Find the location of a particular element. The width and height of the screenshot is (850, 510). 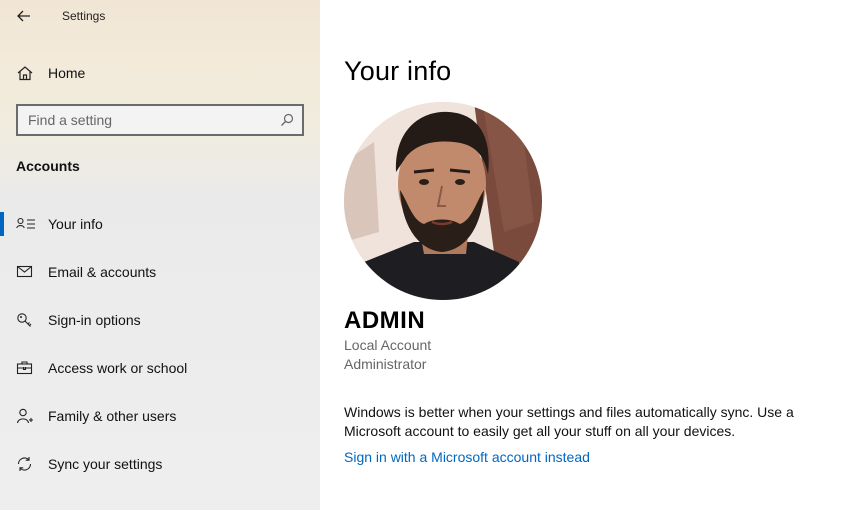

search-box is located at coordinates (160, 120).